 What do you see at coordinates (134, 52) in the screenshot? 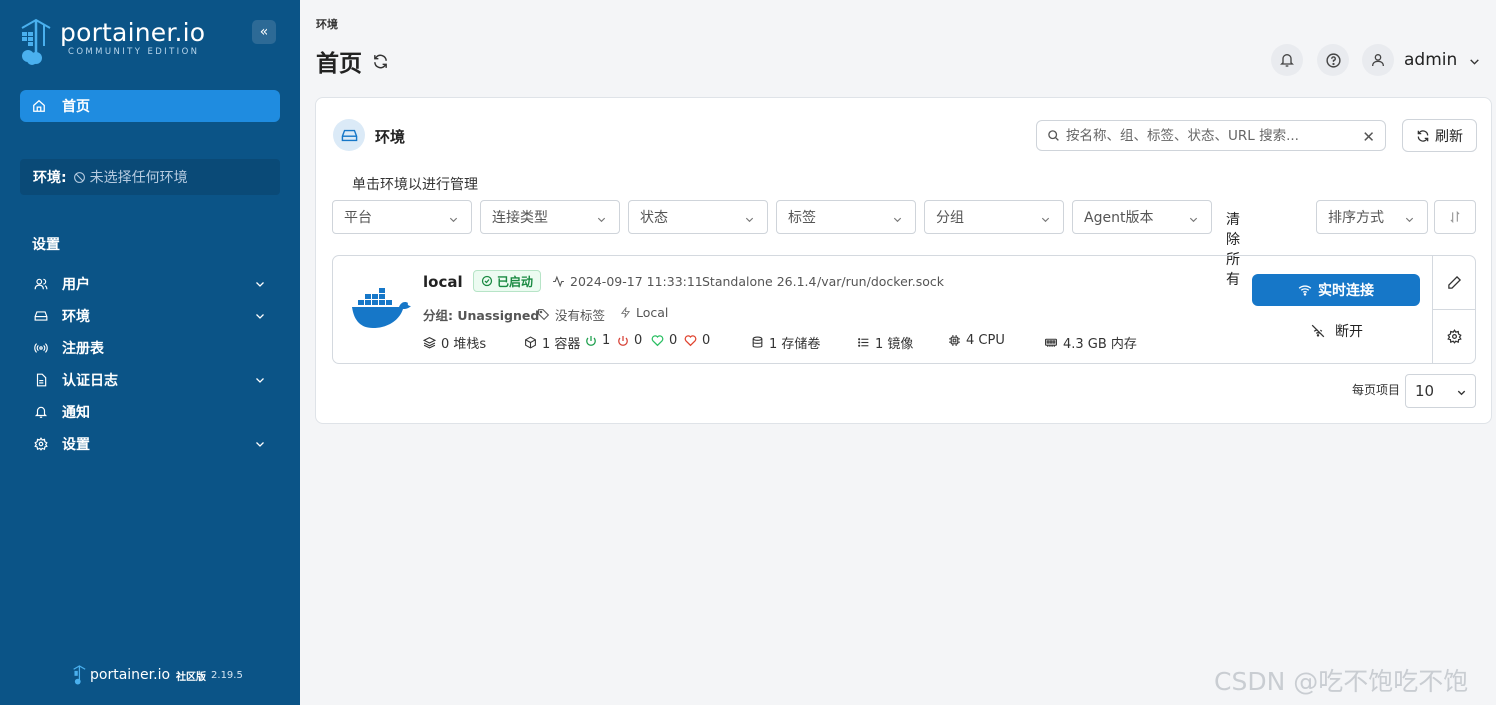
I see `brand-edition: COMMUNITY EDITION` at bounding box center [134, 52].